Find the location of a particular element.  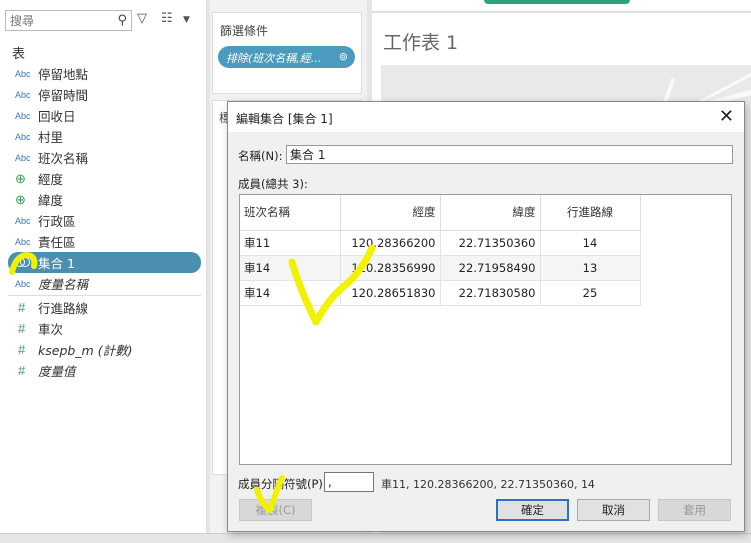

field-item: Abc 停留地點 is located at coordinates (104, 73).